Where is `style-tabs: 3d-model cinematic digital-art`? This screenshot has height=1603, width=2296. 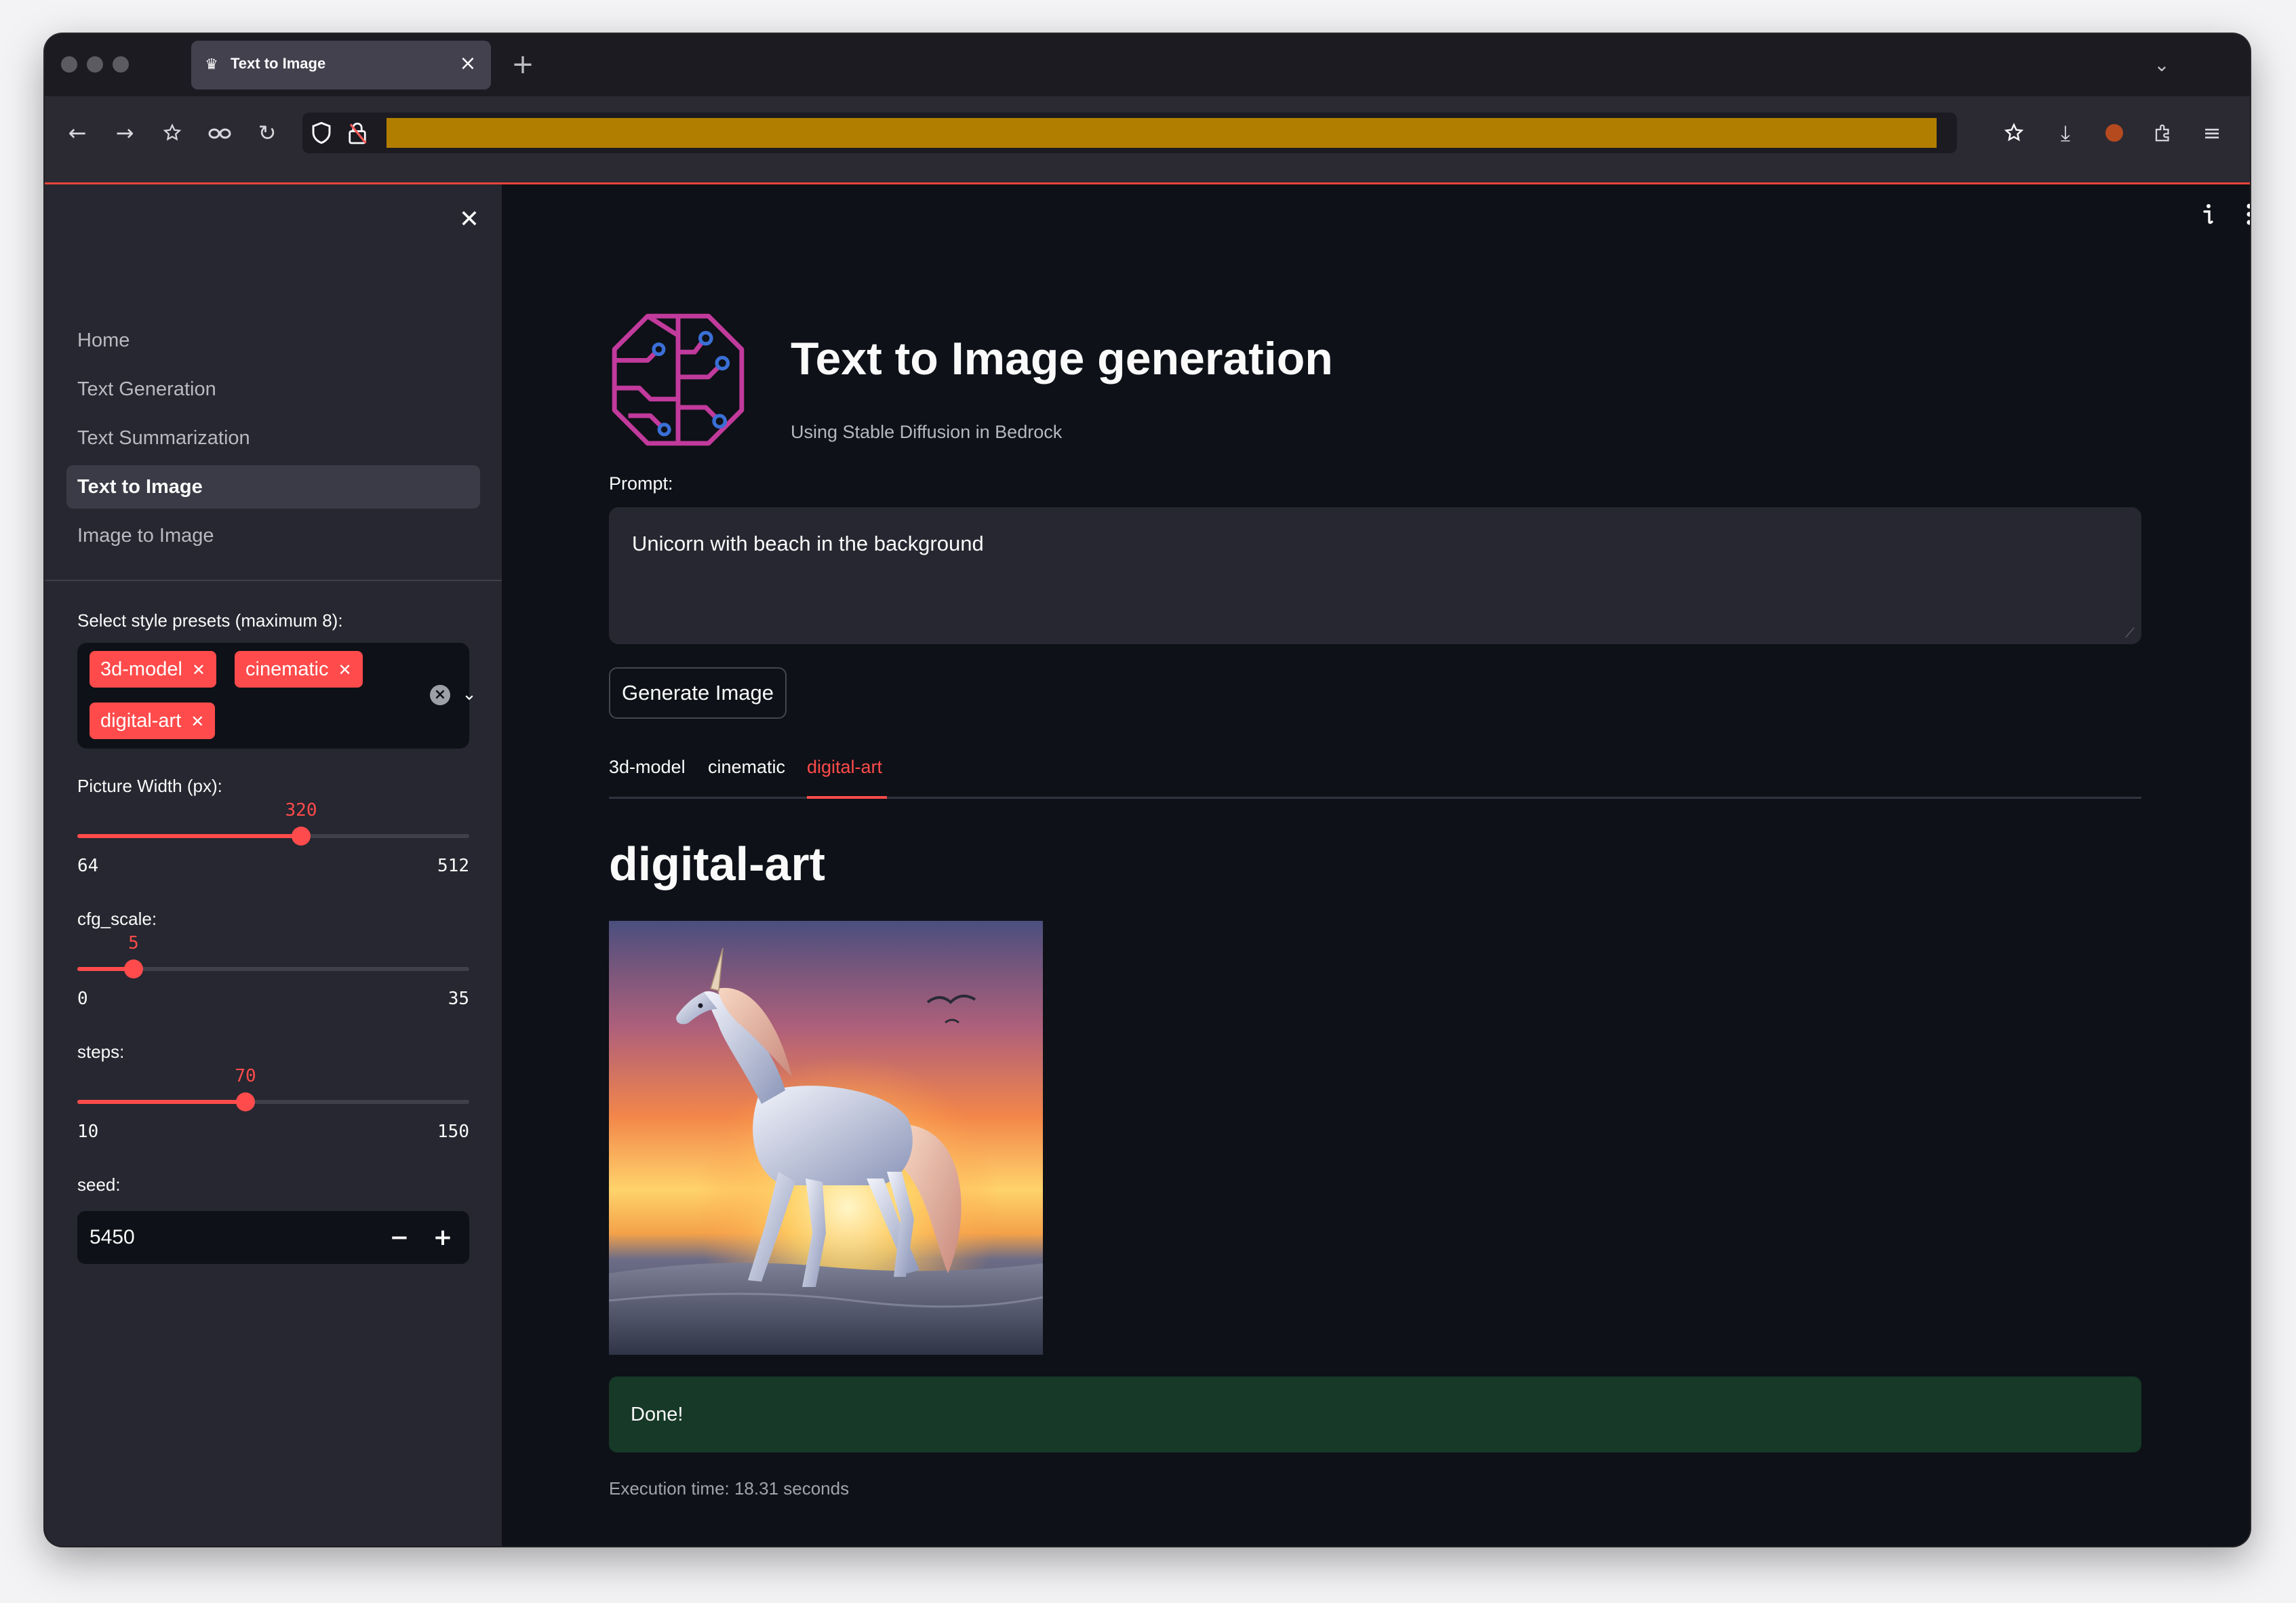 style-tabs: 3d-model cinematic digital-art is located at coordinates (1375, 775).